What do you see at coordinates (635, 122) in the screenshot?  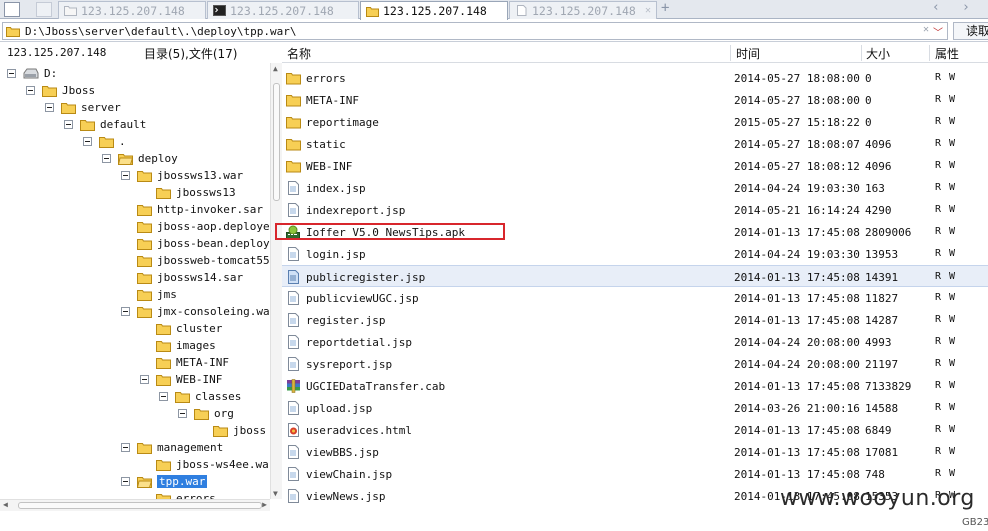 I see `file-row: reportimage 2015-05-27 15:18:22 0 R W` at bounding box center [635, 122].